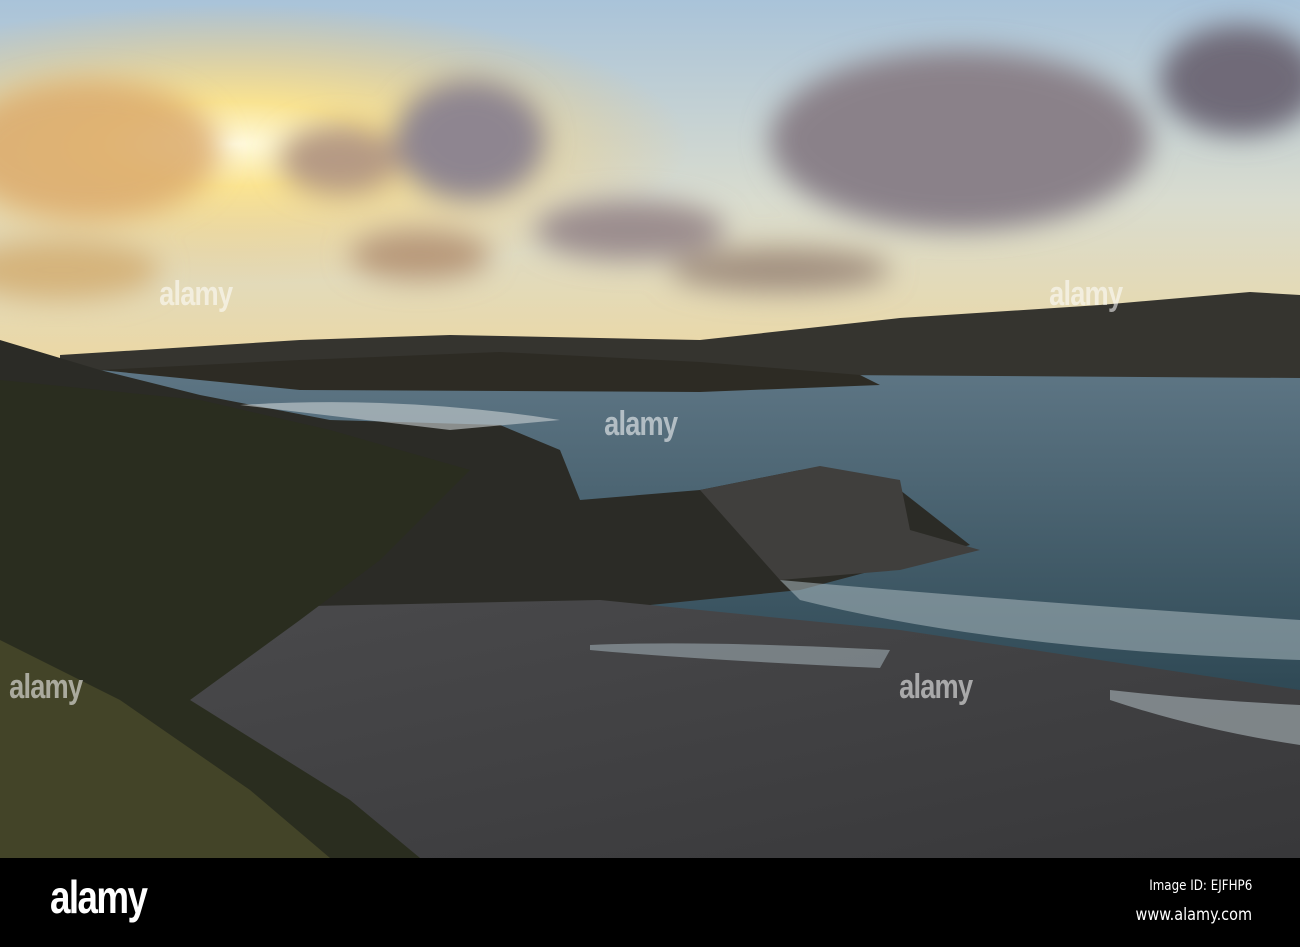 This screenshot has width=1300, height=947. Describe the element at coordinates (1193, 915) in the screenshot. I see `site-url: www.alamy.com` at that location.